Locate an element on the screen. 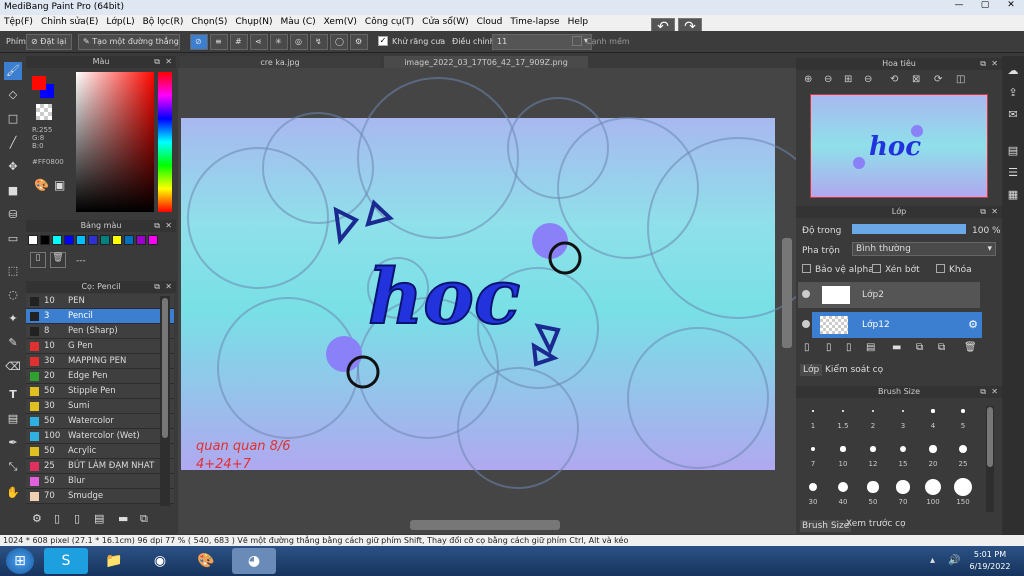 This screenshot has height=576, width=1024. snap-concentric-button: ◎ is located at coordinates (299, 42).